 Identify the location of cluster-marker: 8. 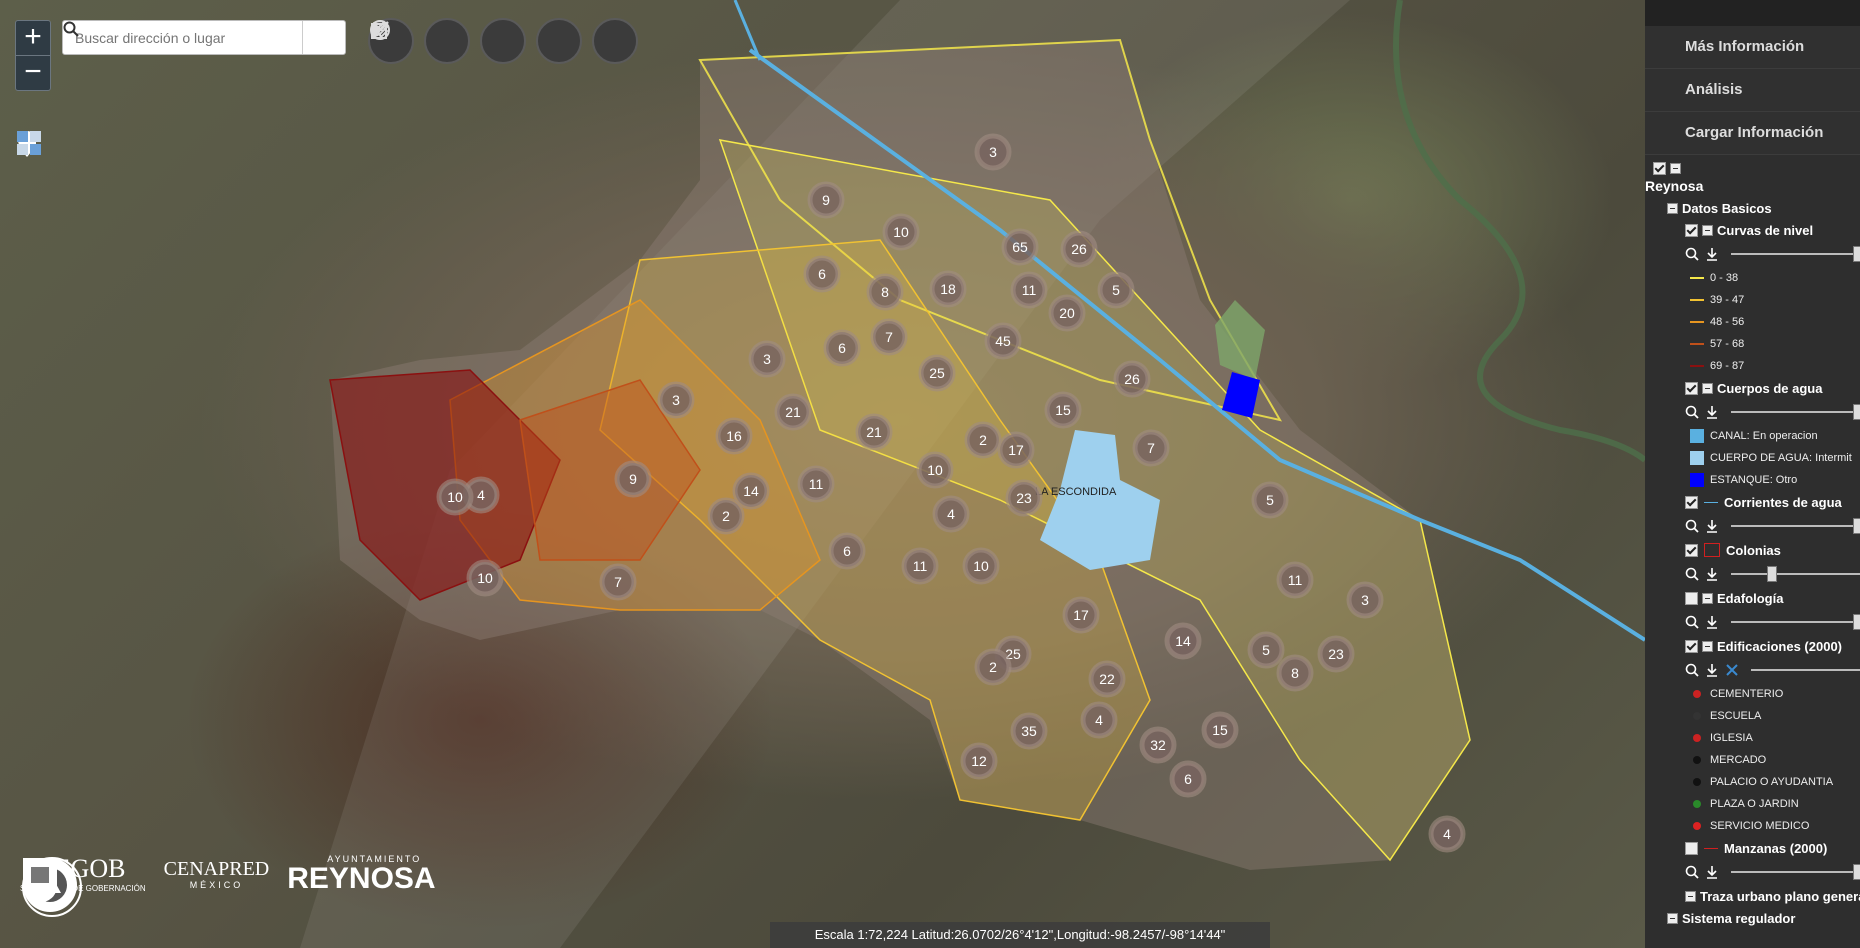
(1295, 673).